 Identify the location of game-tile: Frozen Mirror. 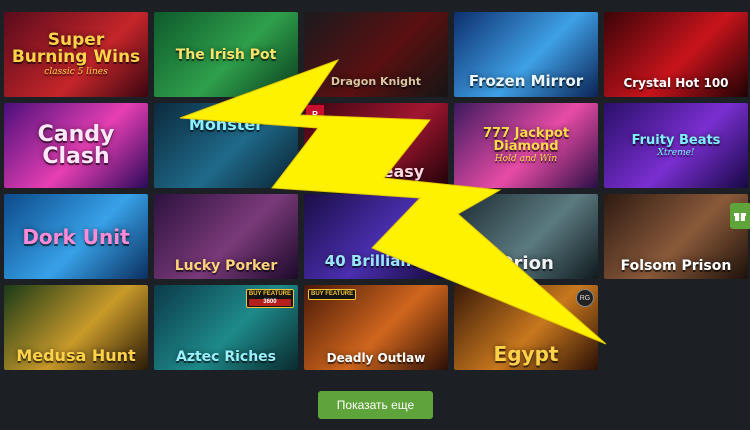
(526, 54).